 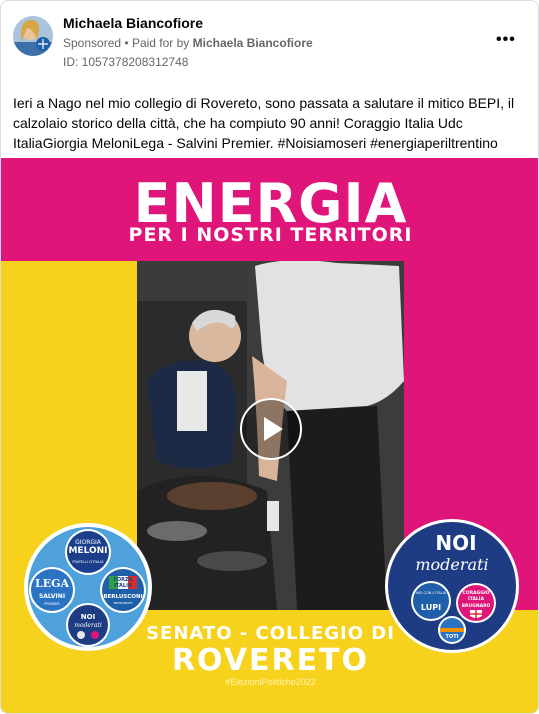 What do you see at coordinates (506, 40) in the screenshot?
I see `more-options-button: •••` at bounding box center [506, 40].